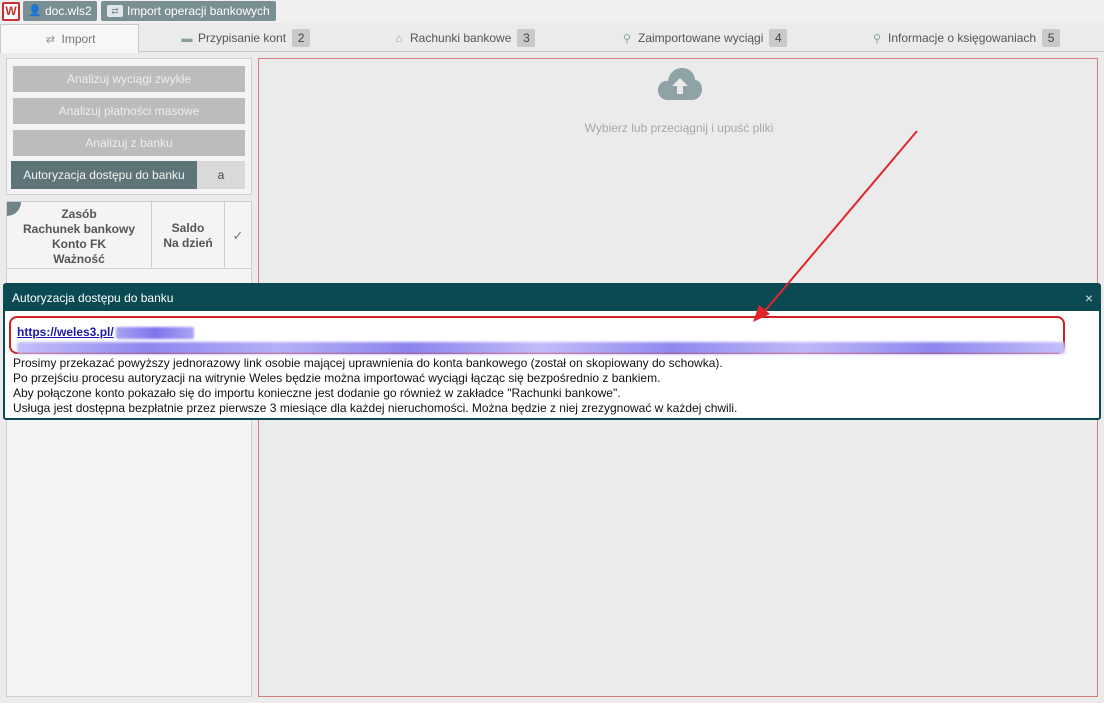 The height and width of the screenshot is (703, 1104). Describe the element at coordinates (115, 11) in the screenshot. I see `transfer-icon: ⇄` at that location.